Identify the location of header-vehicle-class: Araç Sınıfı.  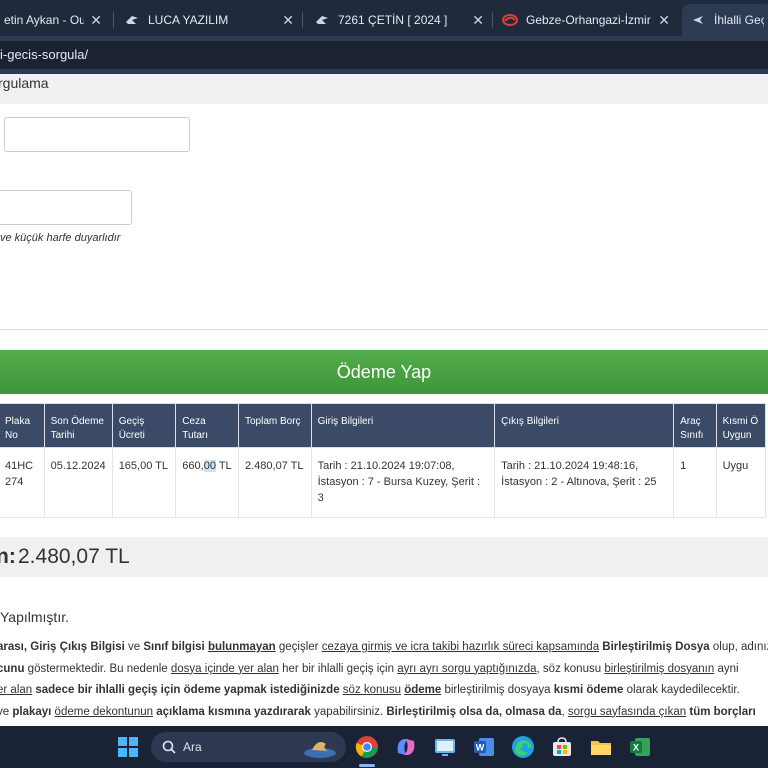
(695, 425).